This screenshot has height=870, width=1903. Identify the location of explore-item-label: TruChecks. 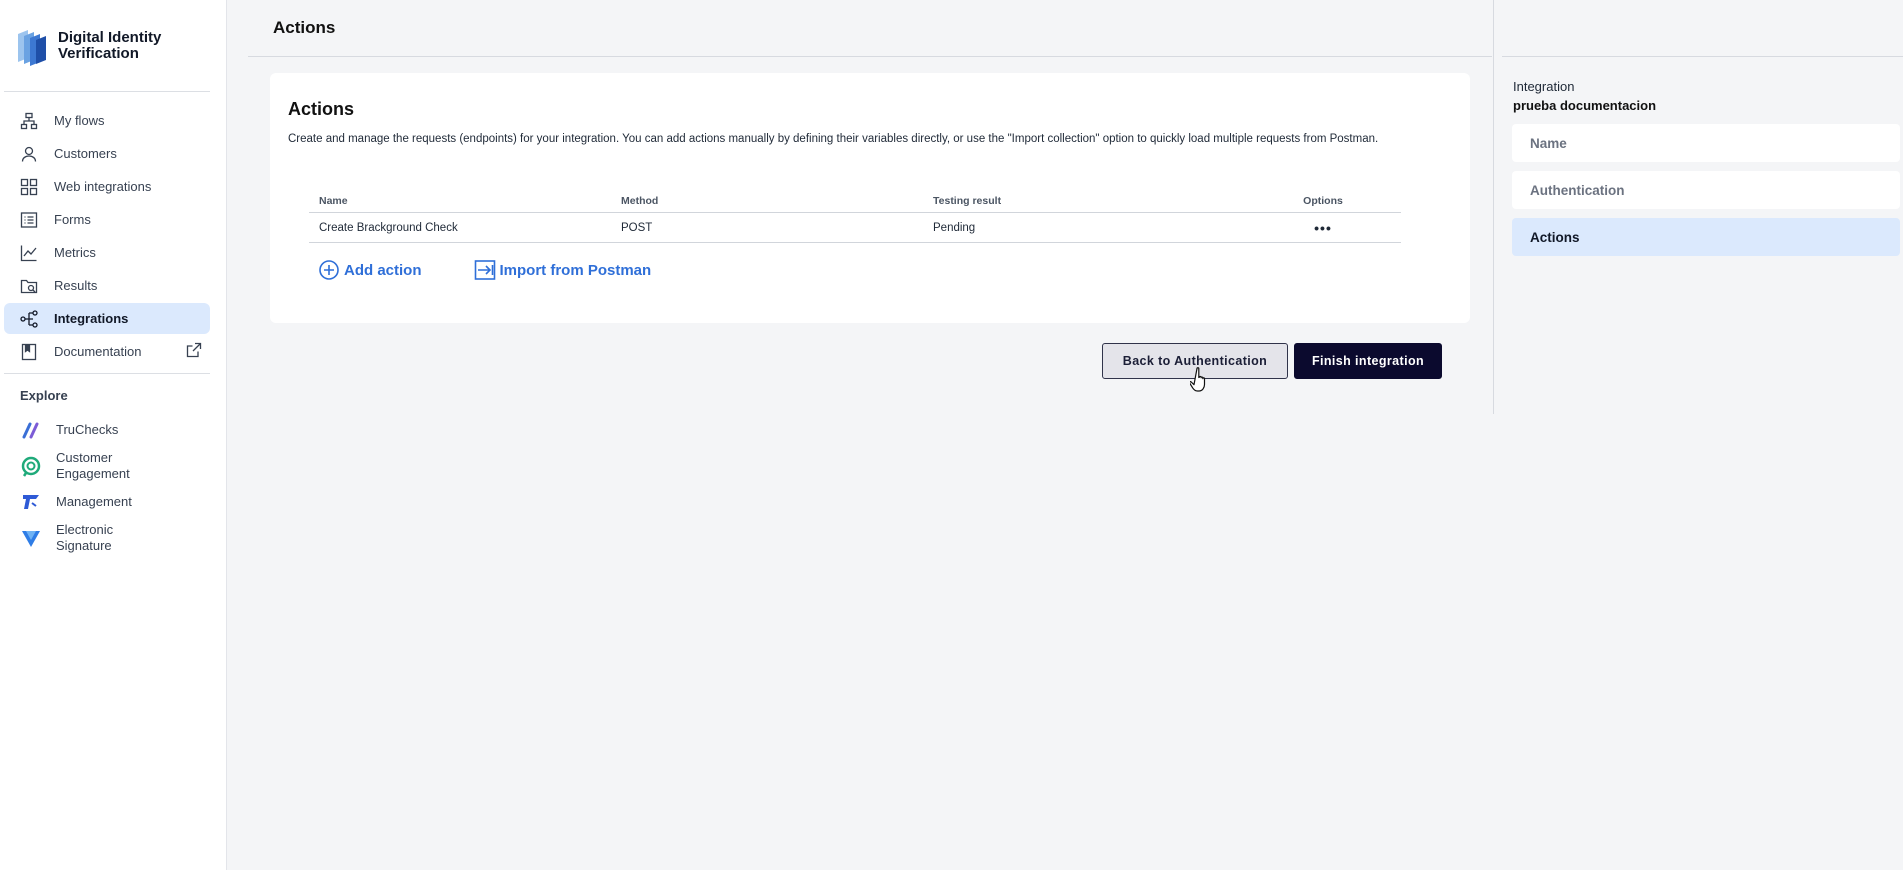
(87, 429).